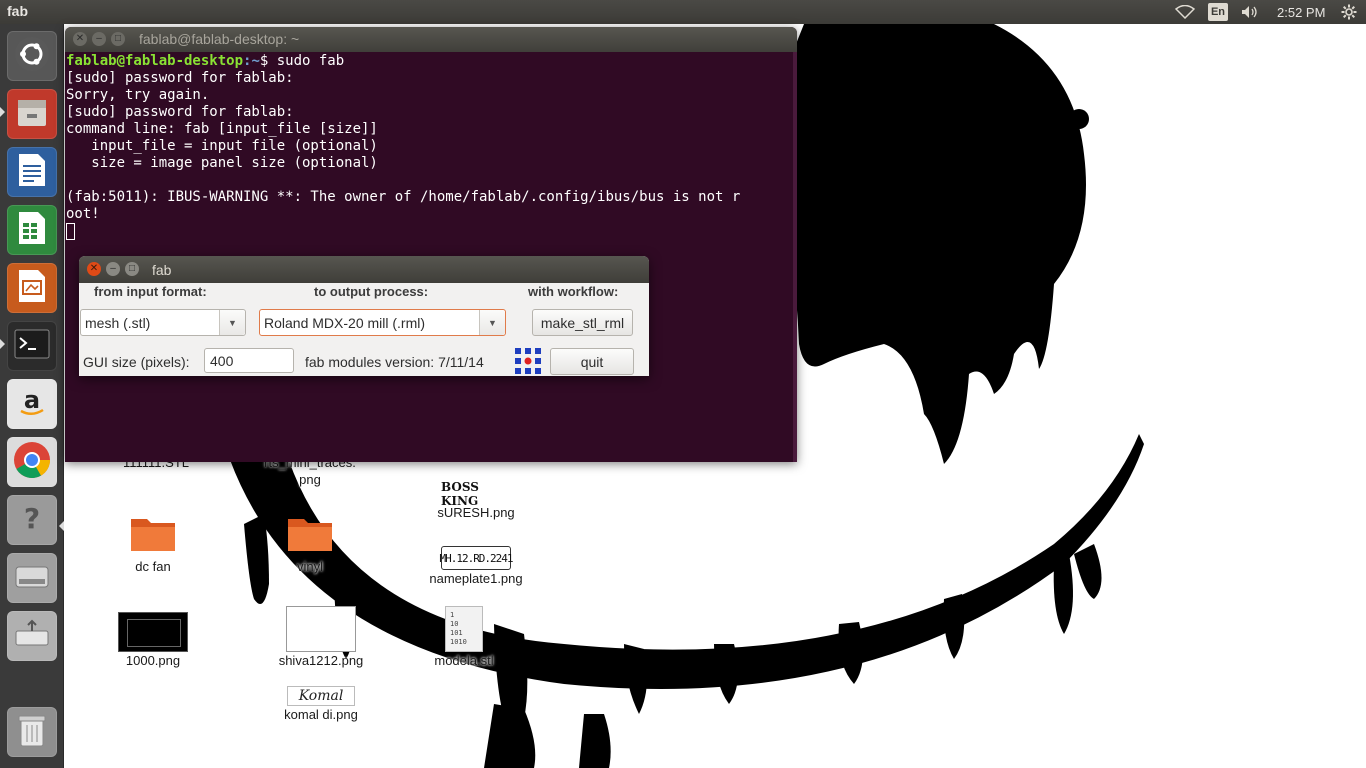 This screenshot has height=768, width=1366. I want to click on launcher: a ?, so click(32, 396).